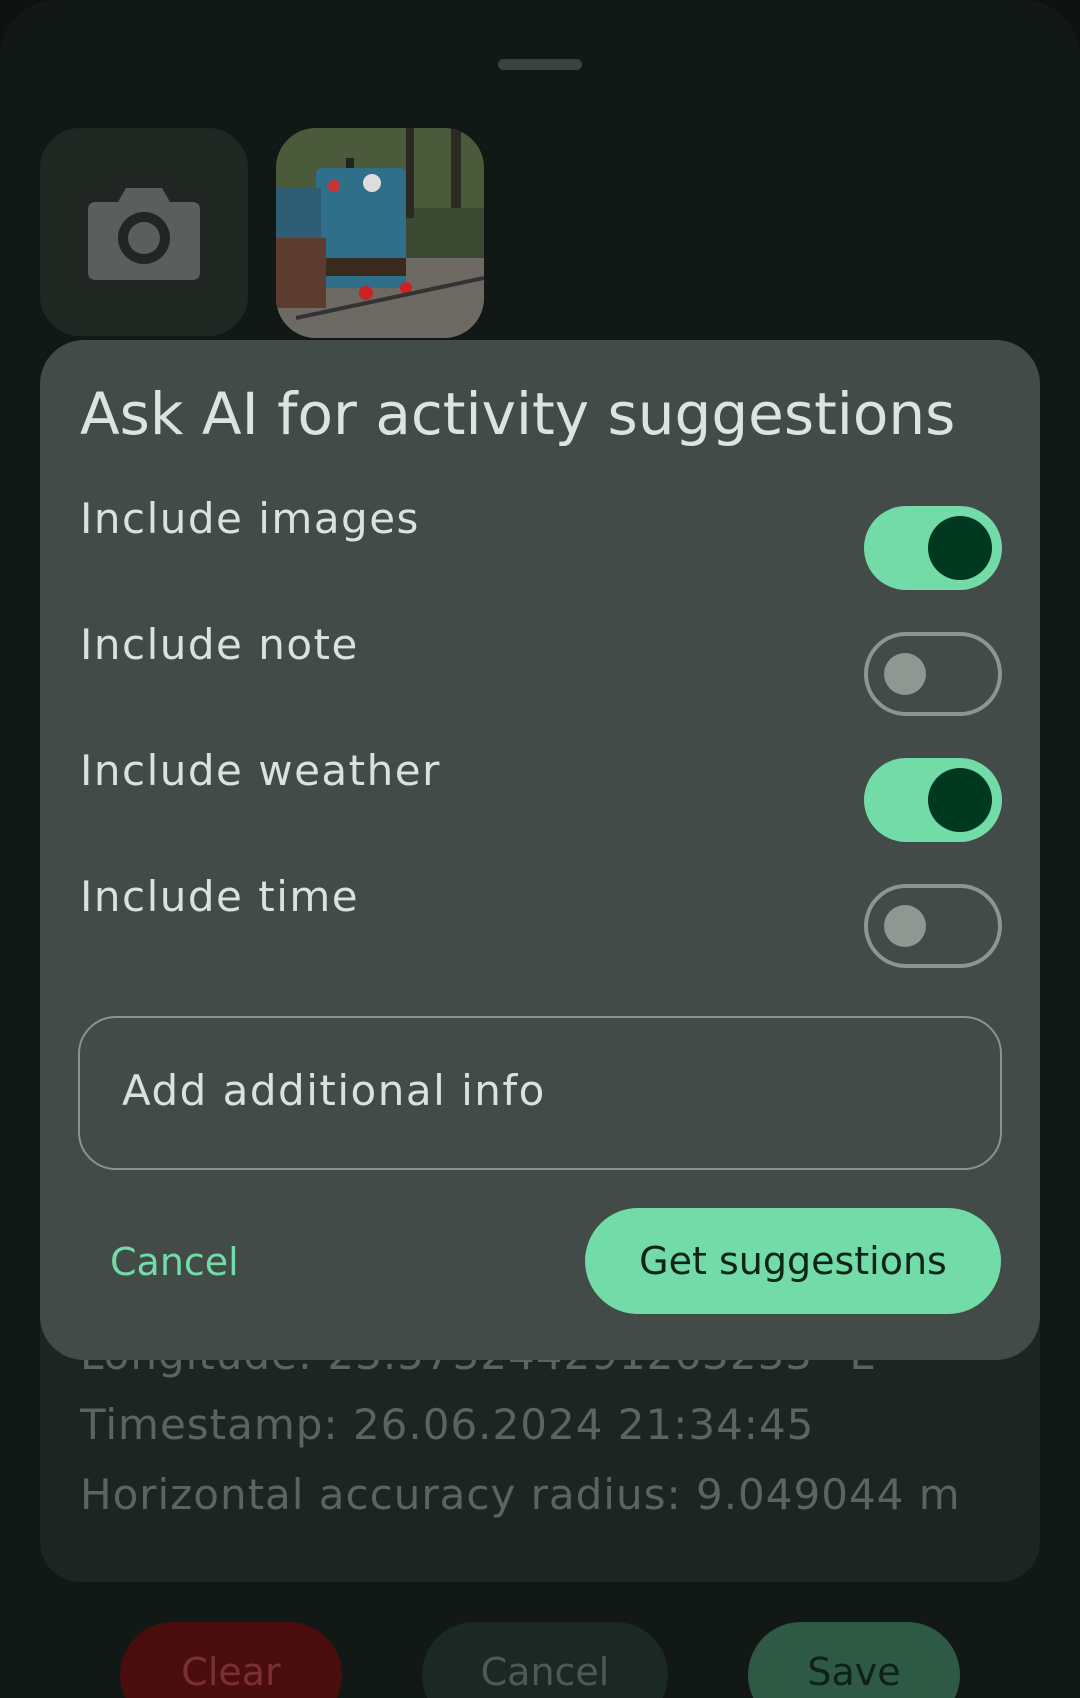 The width and height of the screenshot is (1080, 1698). Describe the element at coordinates (933, 926) in the screenshot. I see `include-time-switch` at that location.